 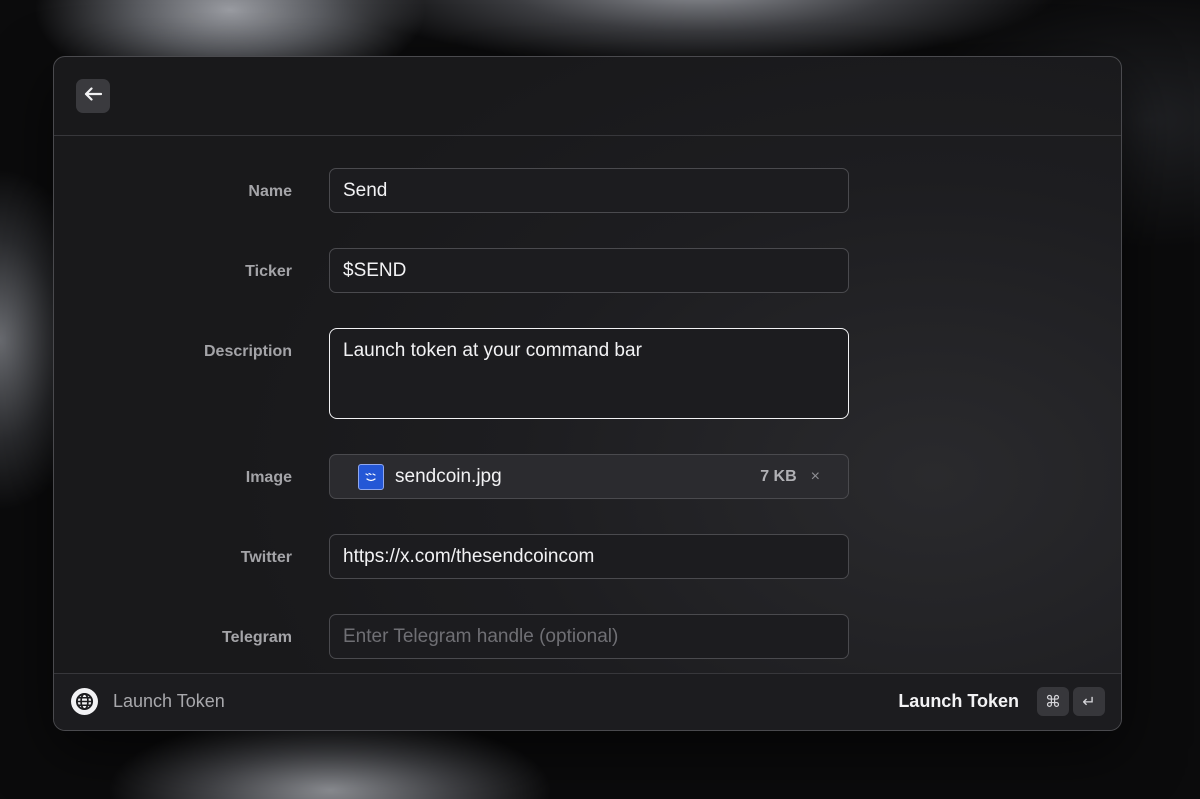 I want to click on ticker-input, so click(x=589, y=270).